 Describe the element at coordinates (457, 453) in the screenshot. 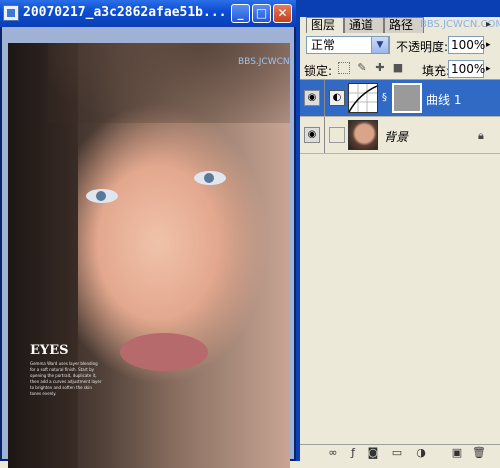

I see `new-layer-icon: ▣` at that location.